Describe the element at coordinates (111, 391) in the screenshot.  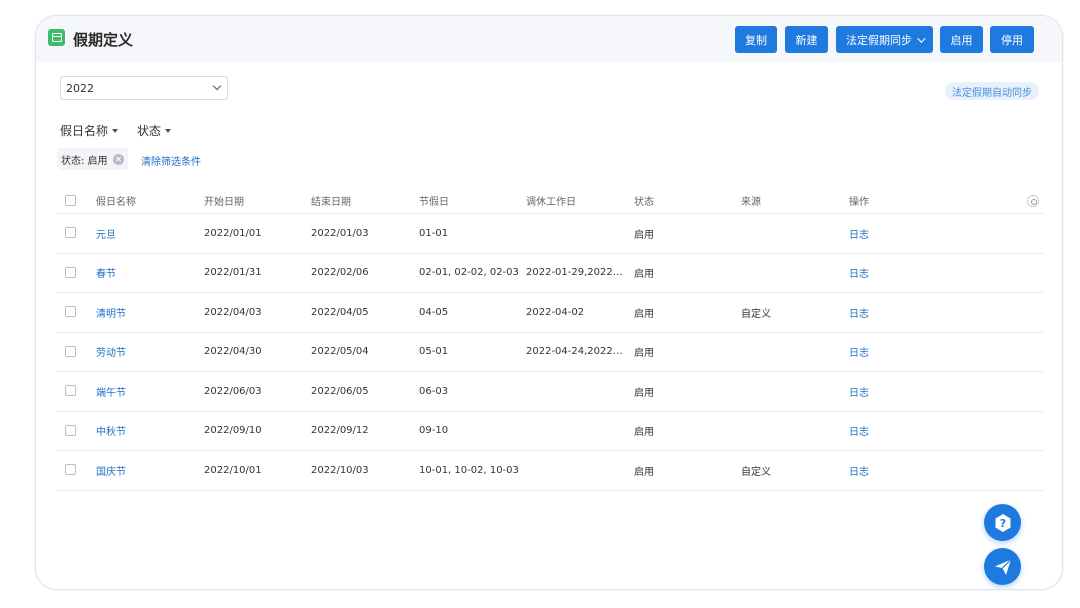
I see `holiday-name-link: 端午节` at that location.